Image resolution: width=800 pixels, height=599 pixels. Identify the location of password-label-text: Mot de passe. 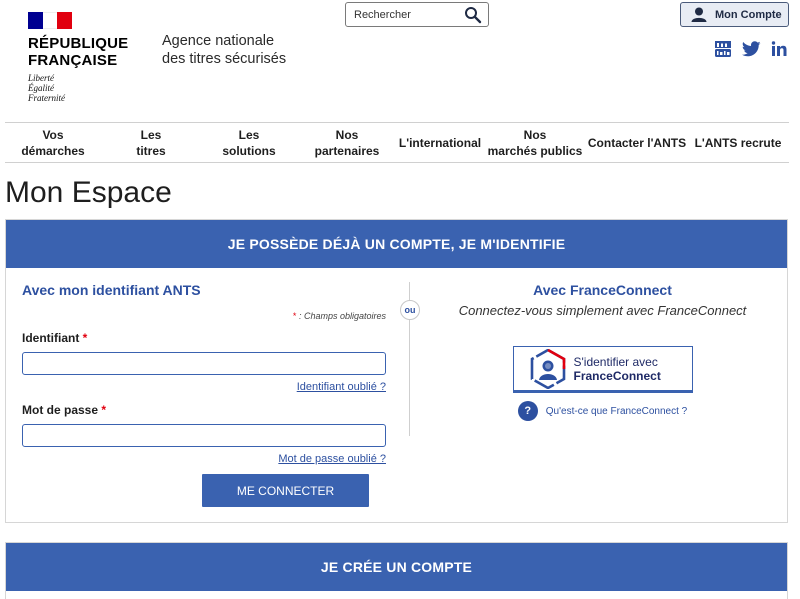
(60, 410).